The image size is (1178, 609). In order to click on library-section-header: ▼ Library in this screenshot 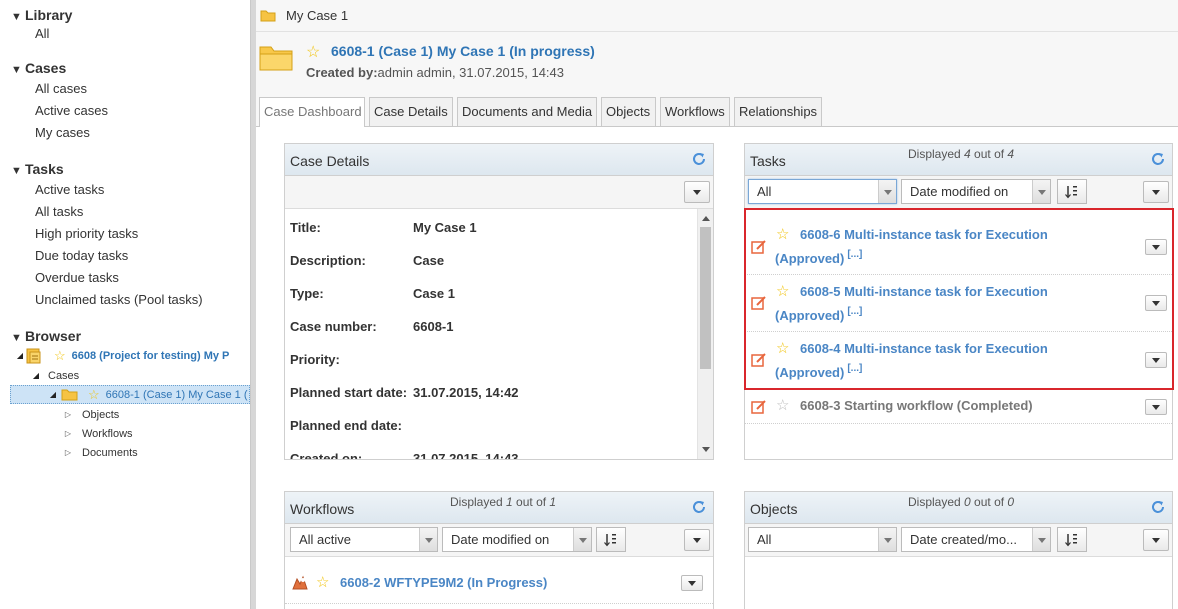, I will do `click(41, 15)`.